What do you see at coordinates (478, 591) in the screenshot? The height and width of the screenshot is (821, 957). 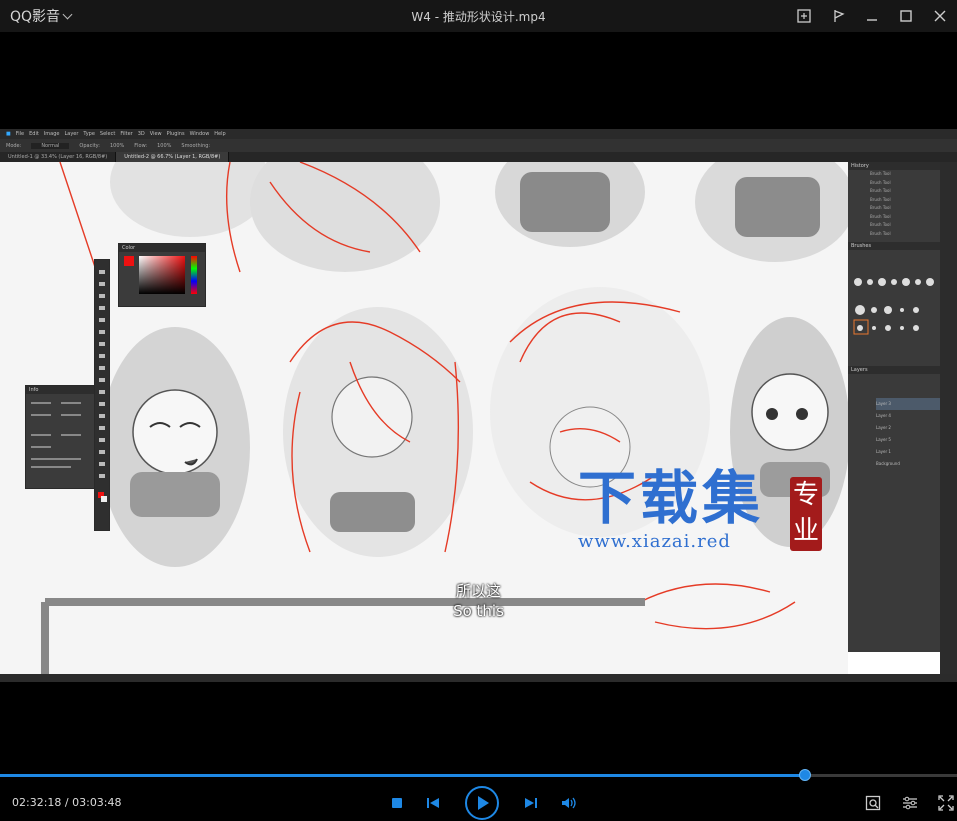 I see `subtitle-zh: 所以这` at bounding box center [478, 591].